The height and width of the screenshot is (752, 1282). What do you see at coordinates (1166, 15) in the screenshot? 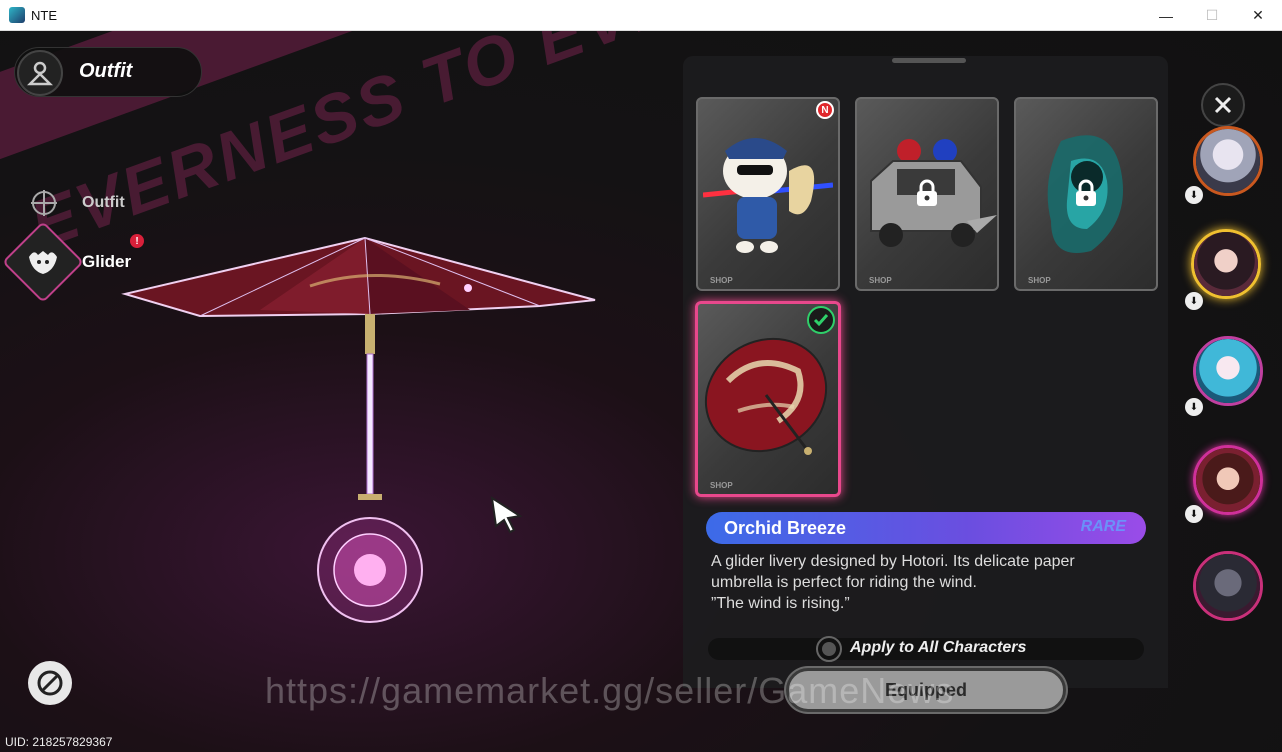
I see `minimize-button: —` at bounding box center [1166, 15].